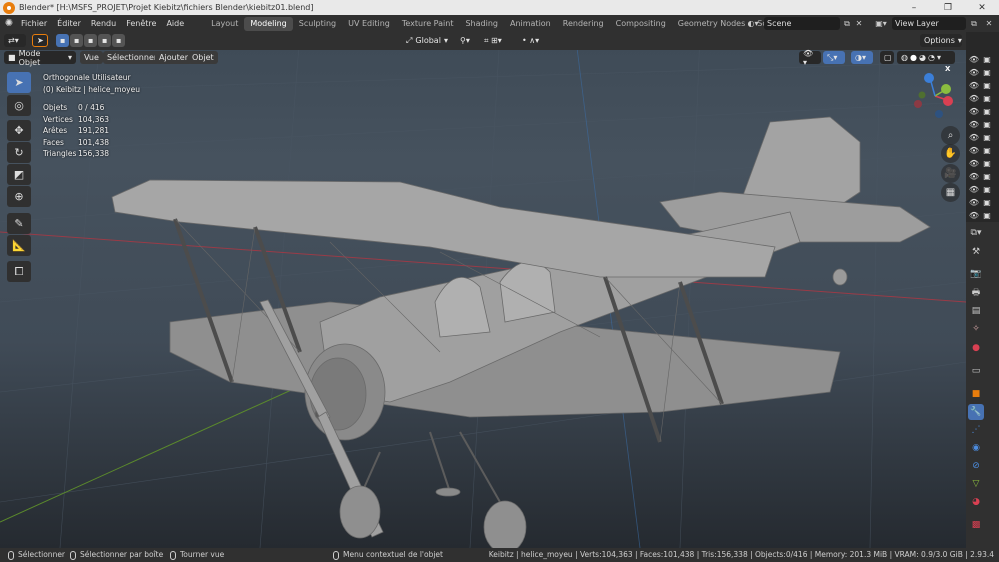  Describe the element at coordinates (862, 57) in the screenshot. I see `overlays-toggle-icon: ◑▾` at that location.